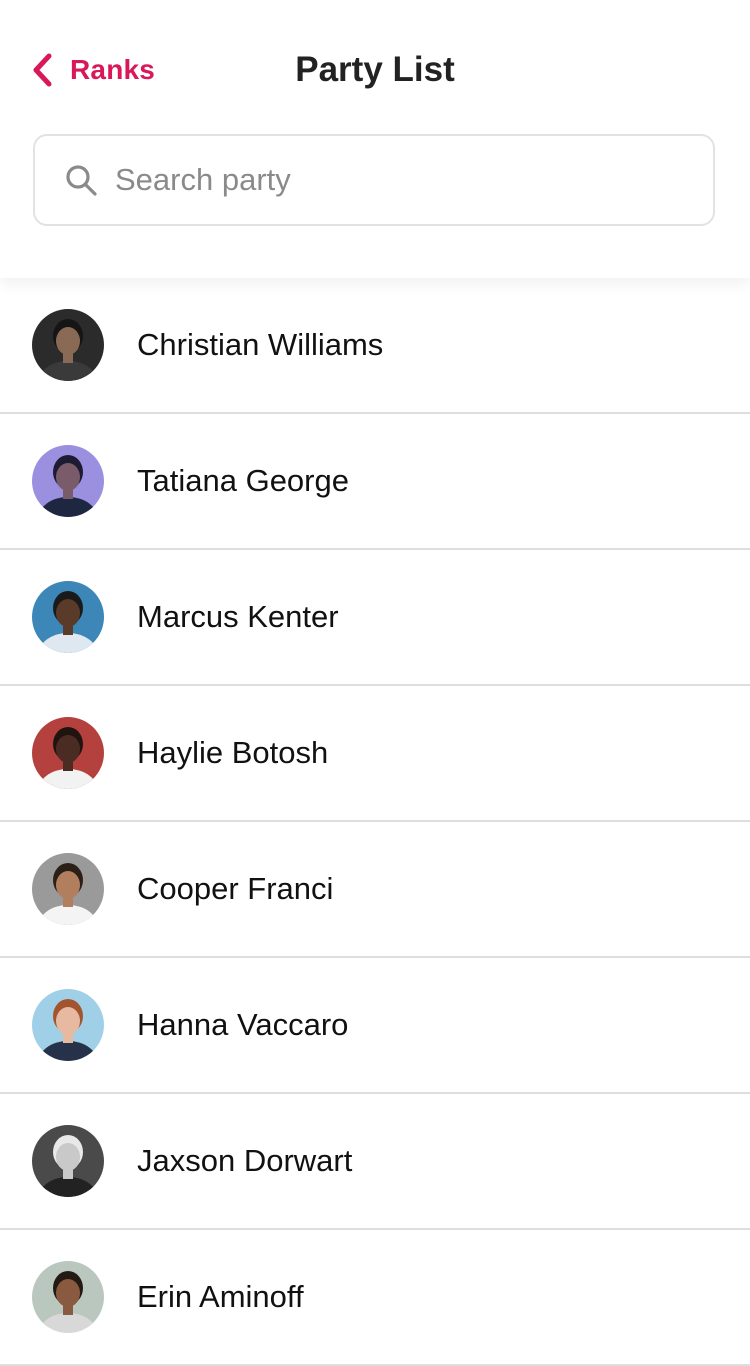  Describe the element at coordinates (233, 752) in the screenshot. I see `party-name: Haylie Botosh` at that location.